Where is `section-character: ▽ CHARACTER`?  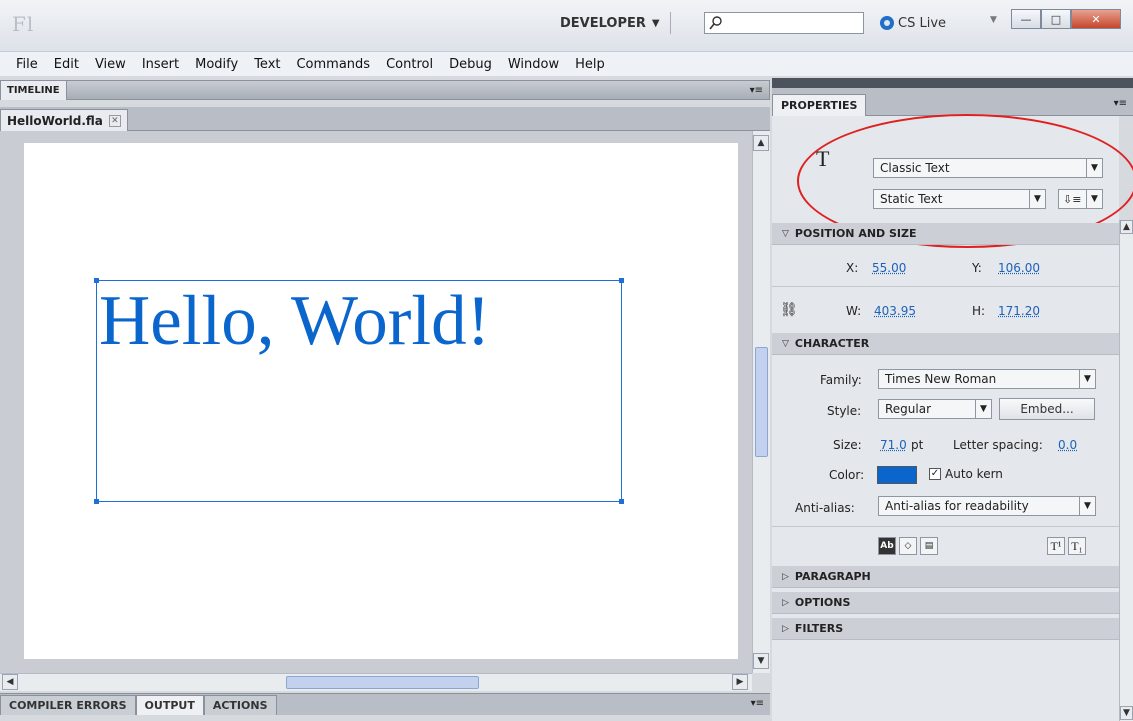
section-character: ▽ CHARACTER is located at coordinates (945, 344).